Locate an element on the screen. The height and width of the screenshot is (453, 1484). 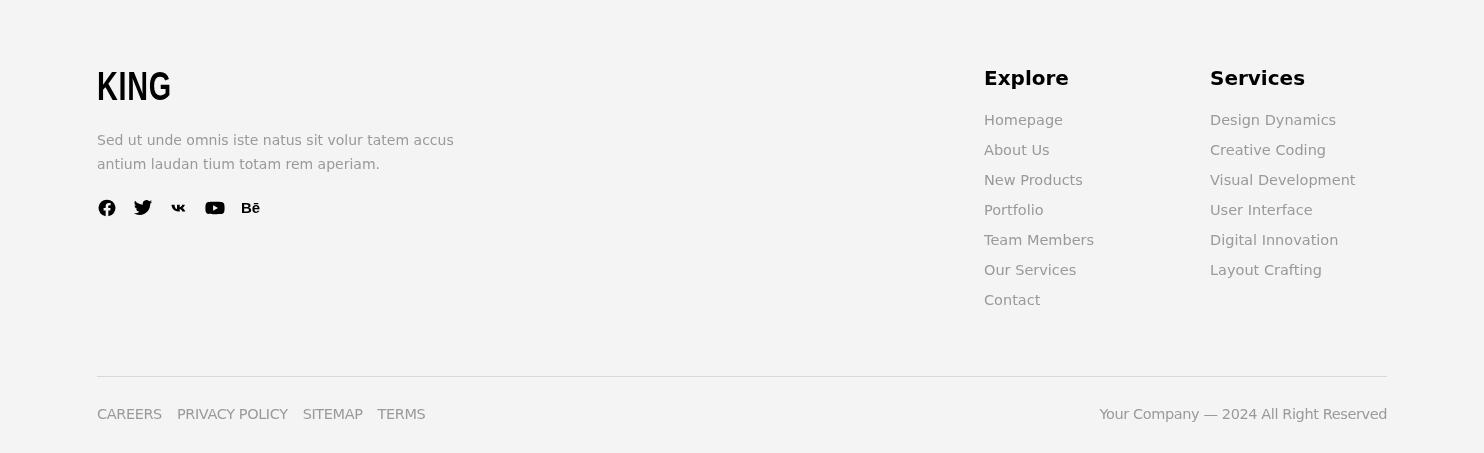
footer-link: User Interface is located at coordinates (1261, 210).